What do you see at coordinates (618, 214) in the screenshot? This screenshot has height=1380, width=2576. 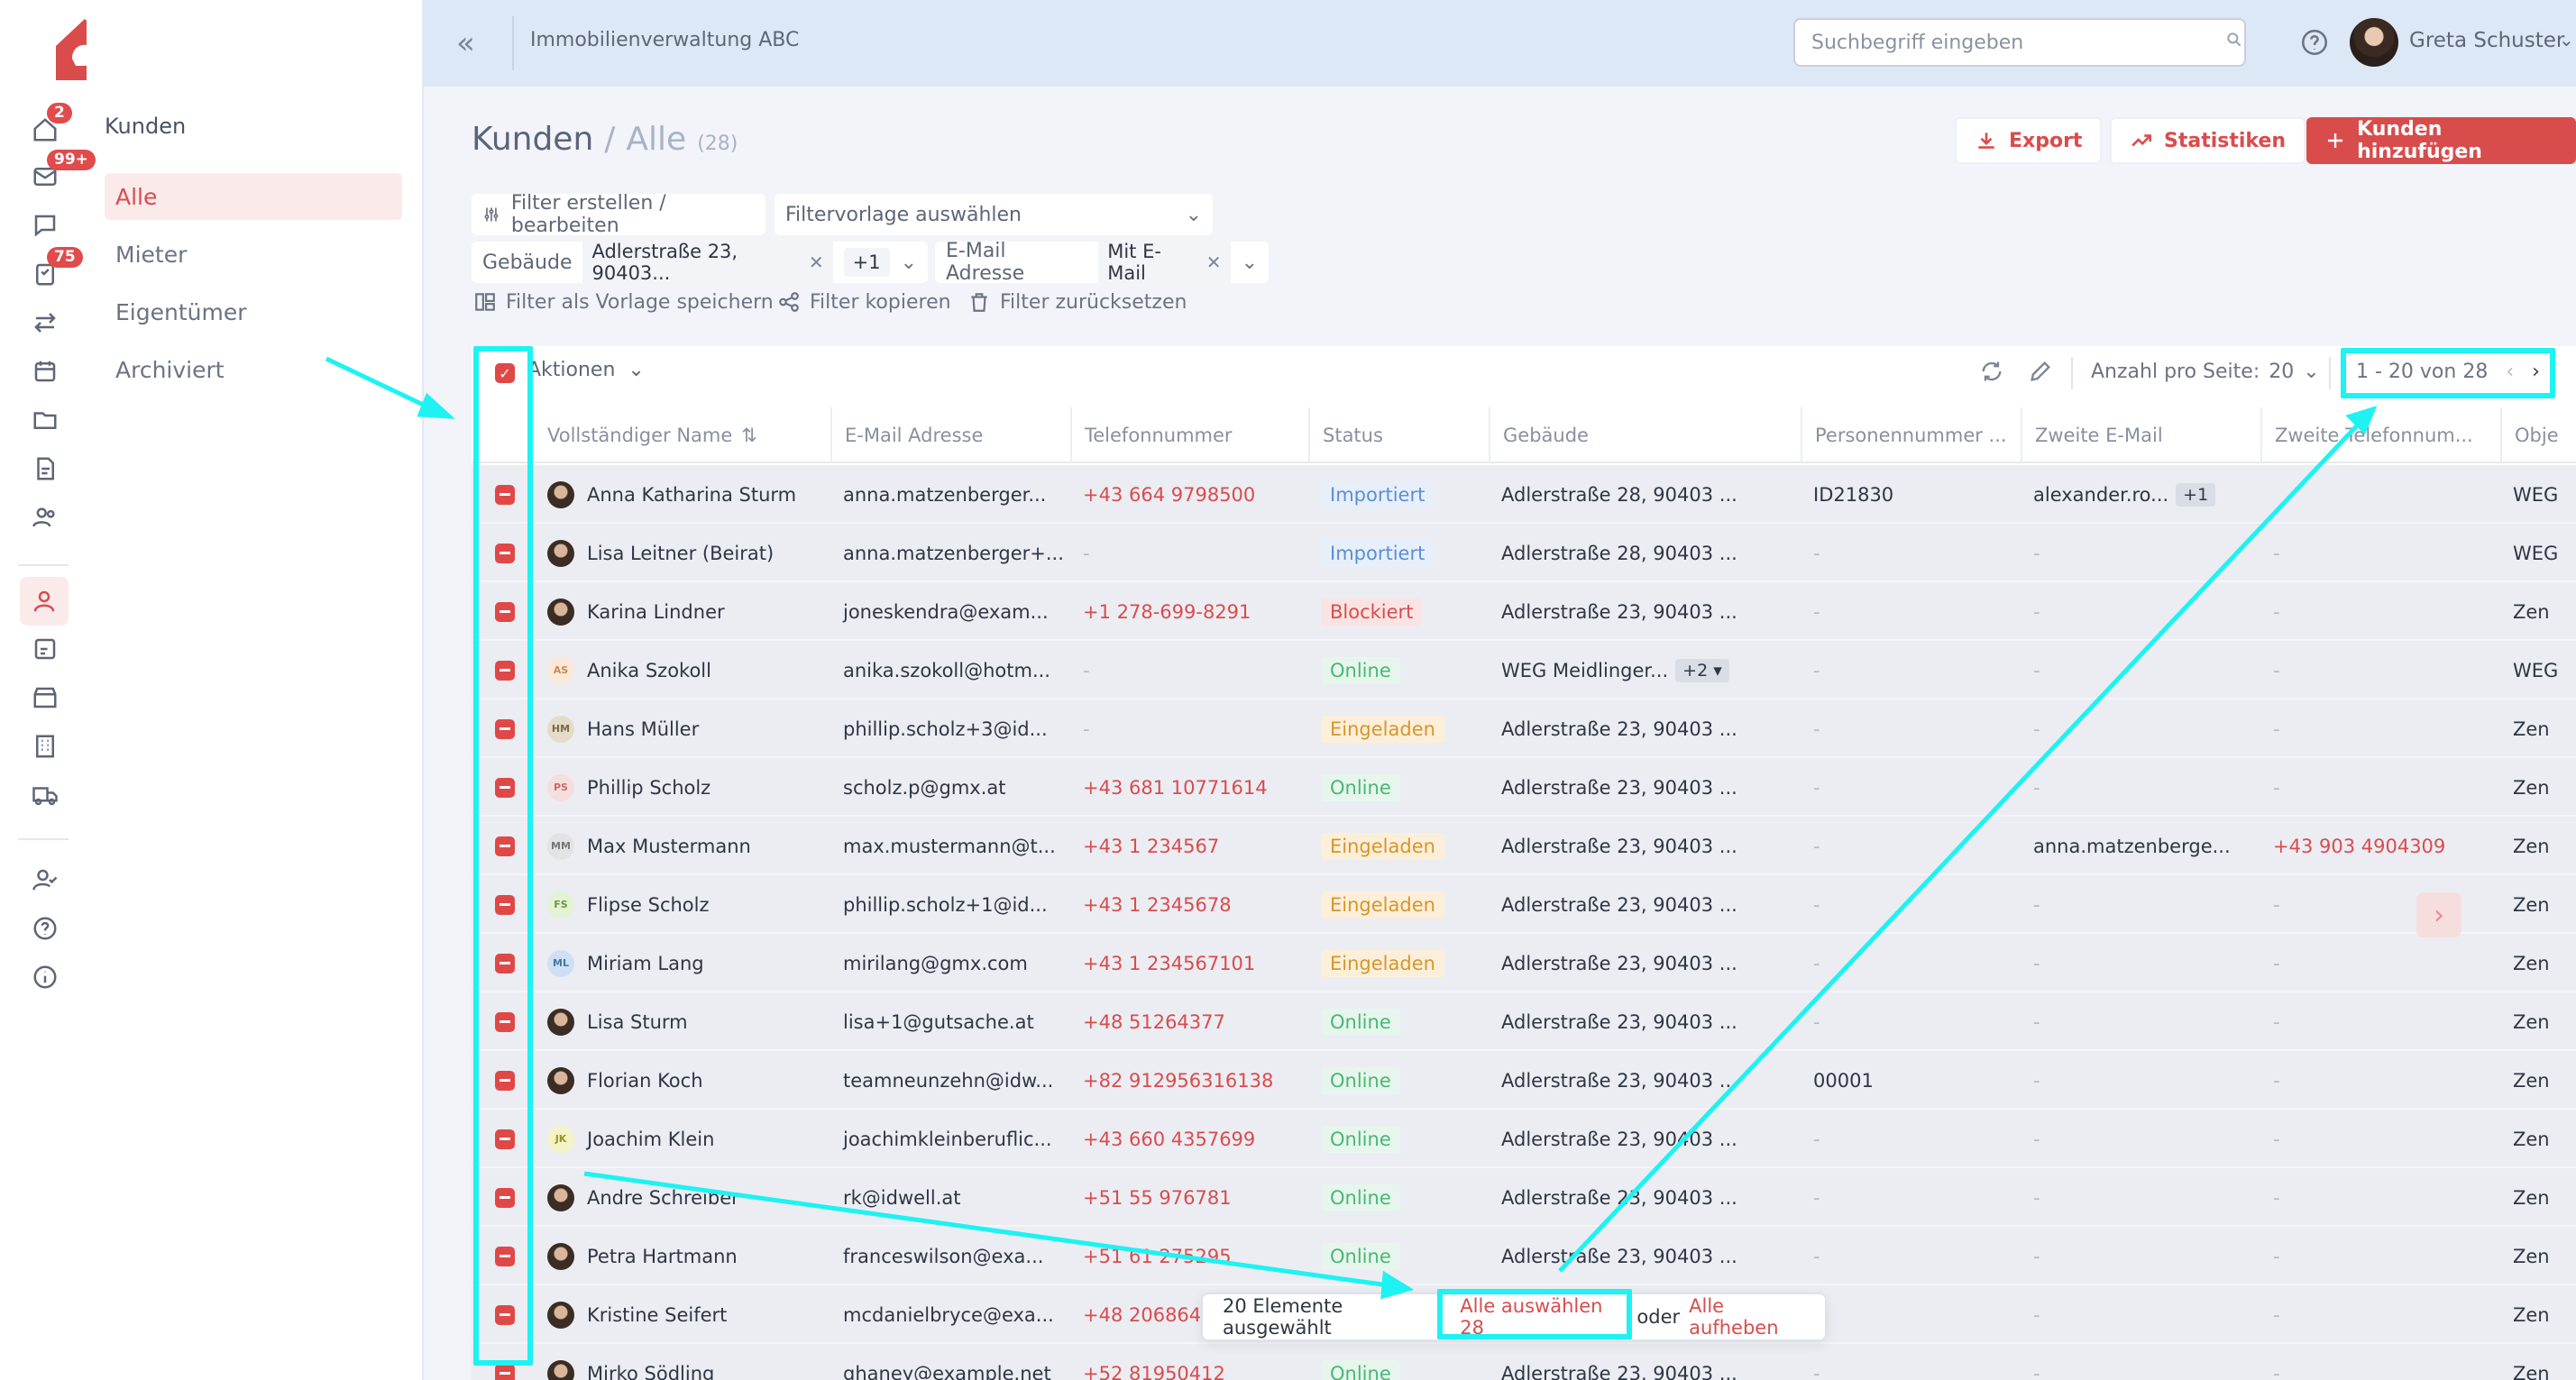 I see `filter-edit-button: Filter erstellen / bearbeiten` at bounding box center [618, 214].